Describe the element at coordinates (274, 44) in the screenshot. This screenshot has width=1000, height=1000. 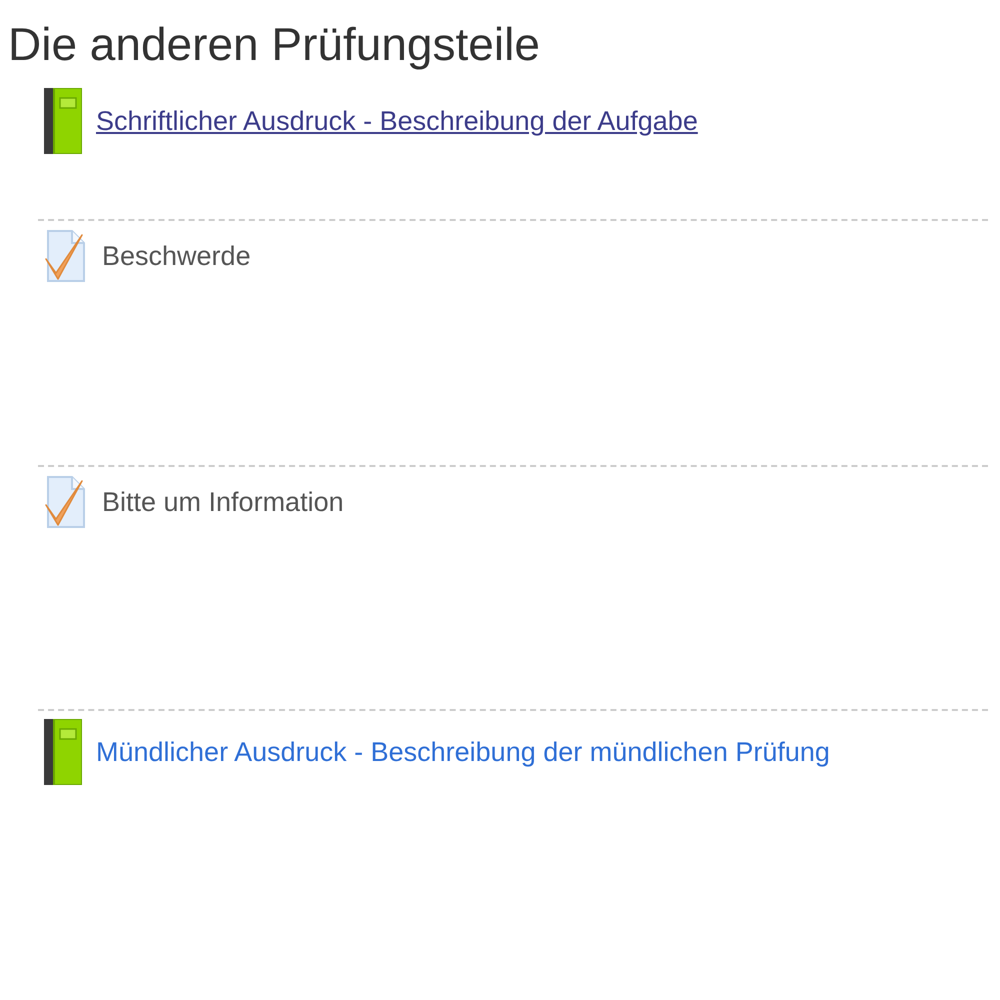
I see `page-heading: Die anderen Prüfungsteile` at that location.